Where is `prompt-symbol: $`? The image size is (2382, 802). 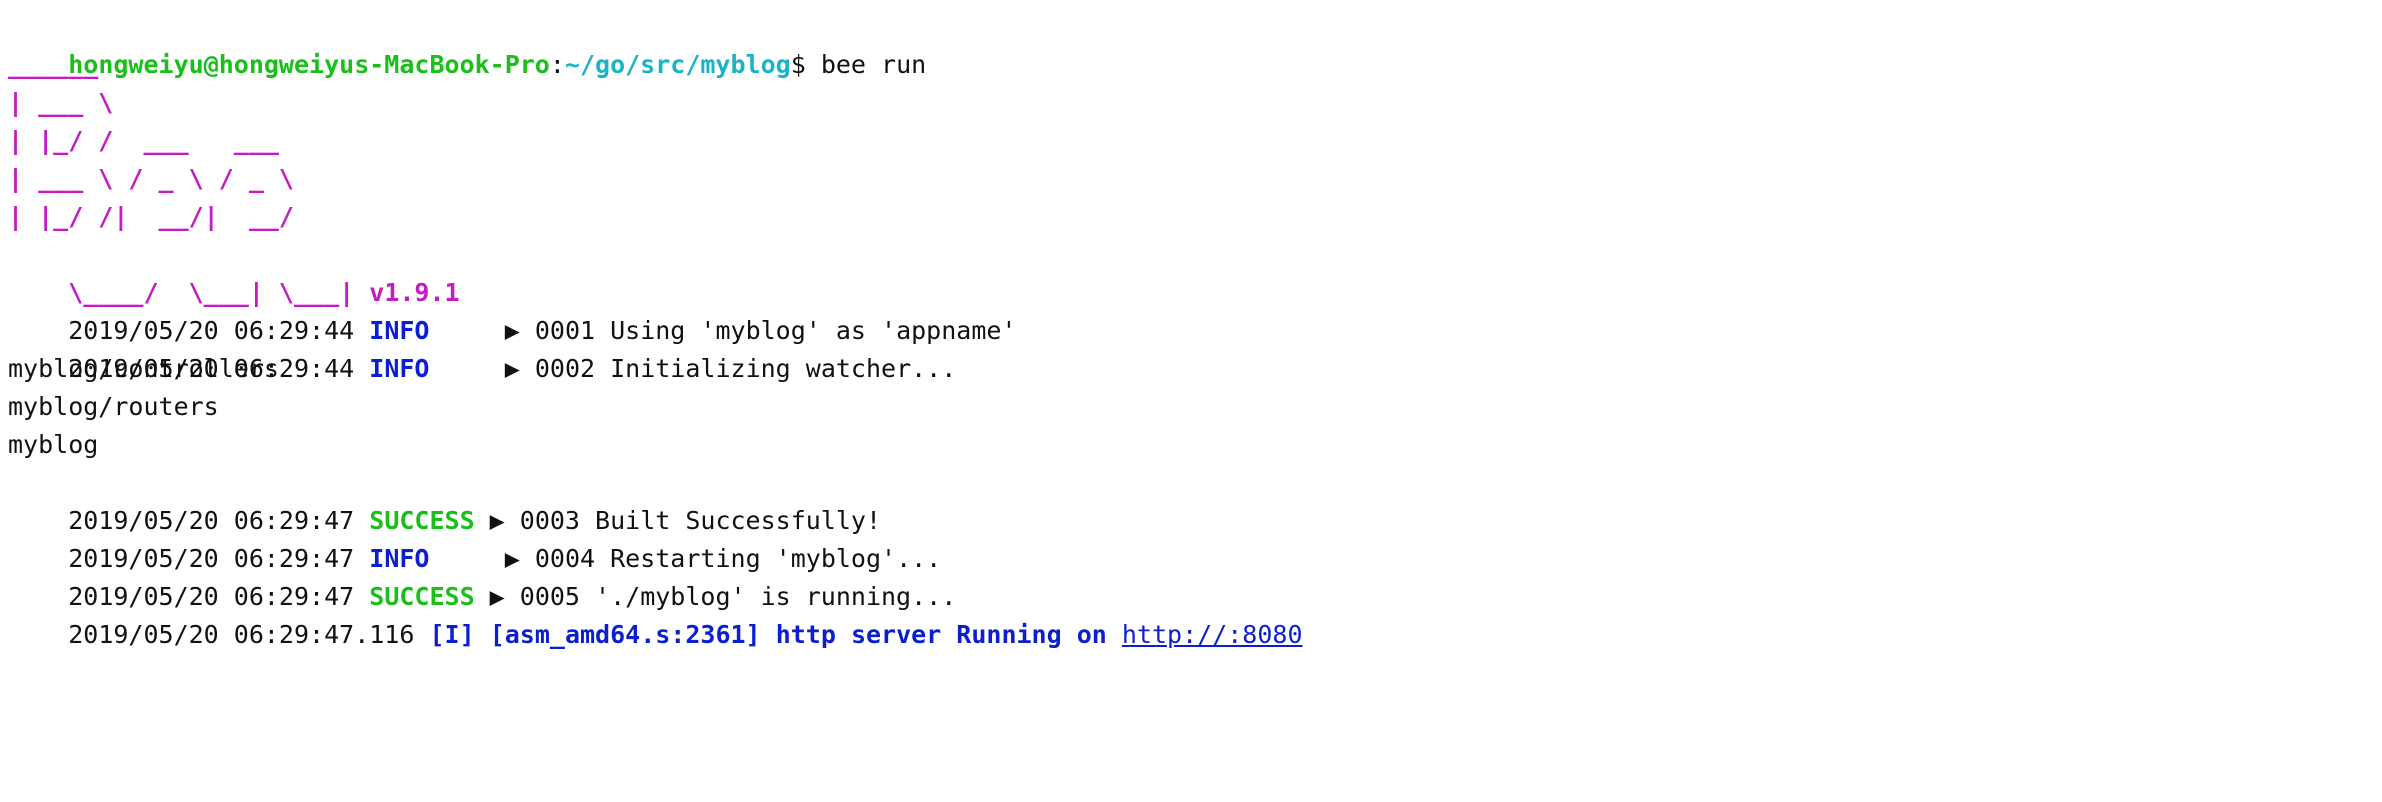 prompt-symbol: $ is located at coordinates (805, 64).